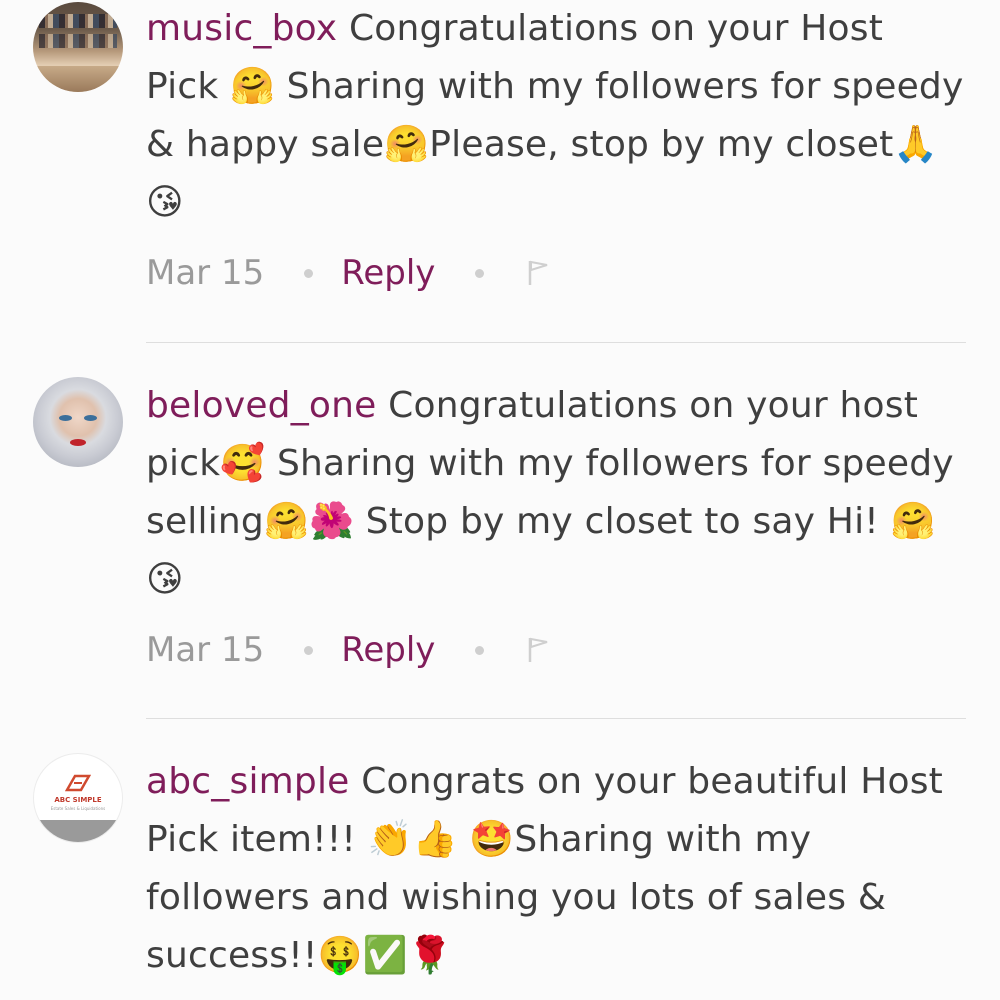  What do you see at coordinates (248, 781) in the screenshot?
I see `username-link: abc_simple` at bounding box center [248, 781].